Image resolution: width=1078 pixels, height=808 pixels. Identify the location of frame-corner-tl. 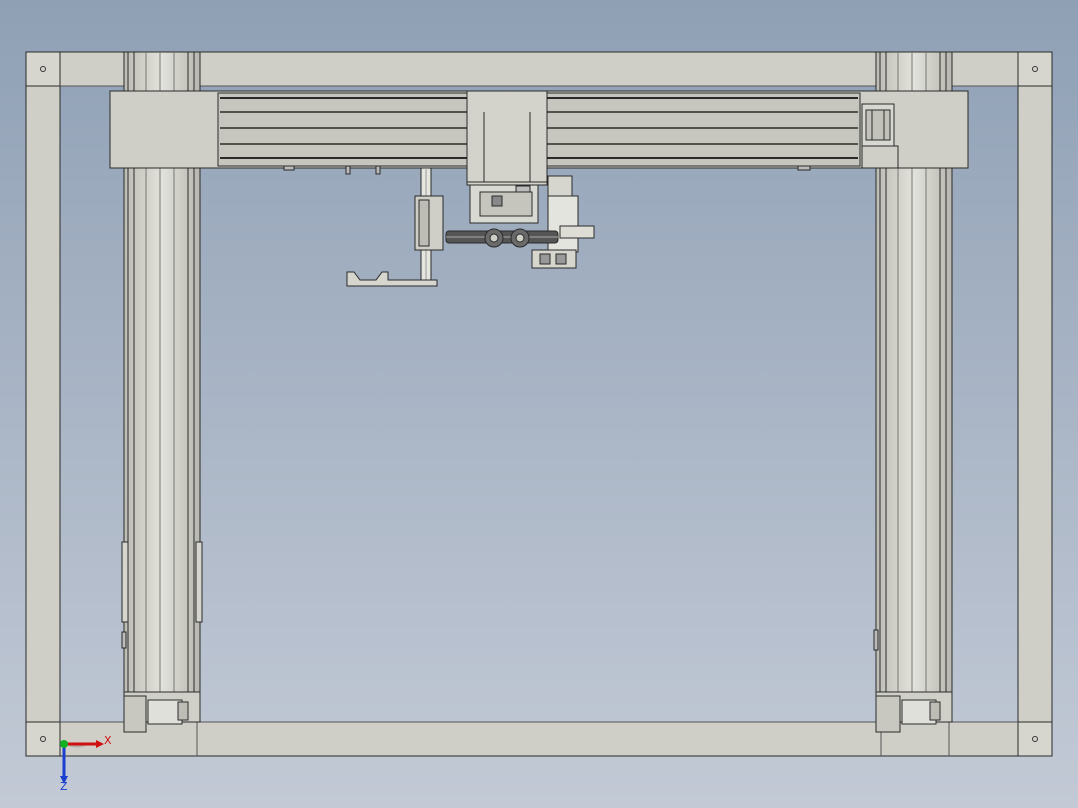
(43, 69).